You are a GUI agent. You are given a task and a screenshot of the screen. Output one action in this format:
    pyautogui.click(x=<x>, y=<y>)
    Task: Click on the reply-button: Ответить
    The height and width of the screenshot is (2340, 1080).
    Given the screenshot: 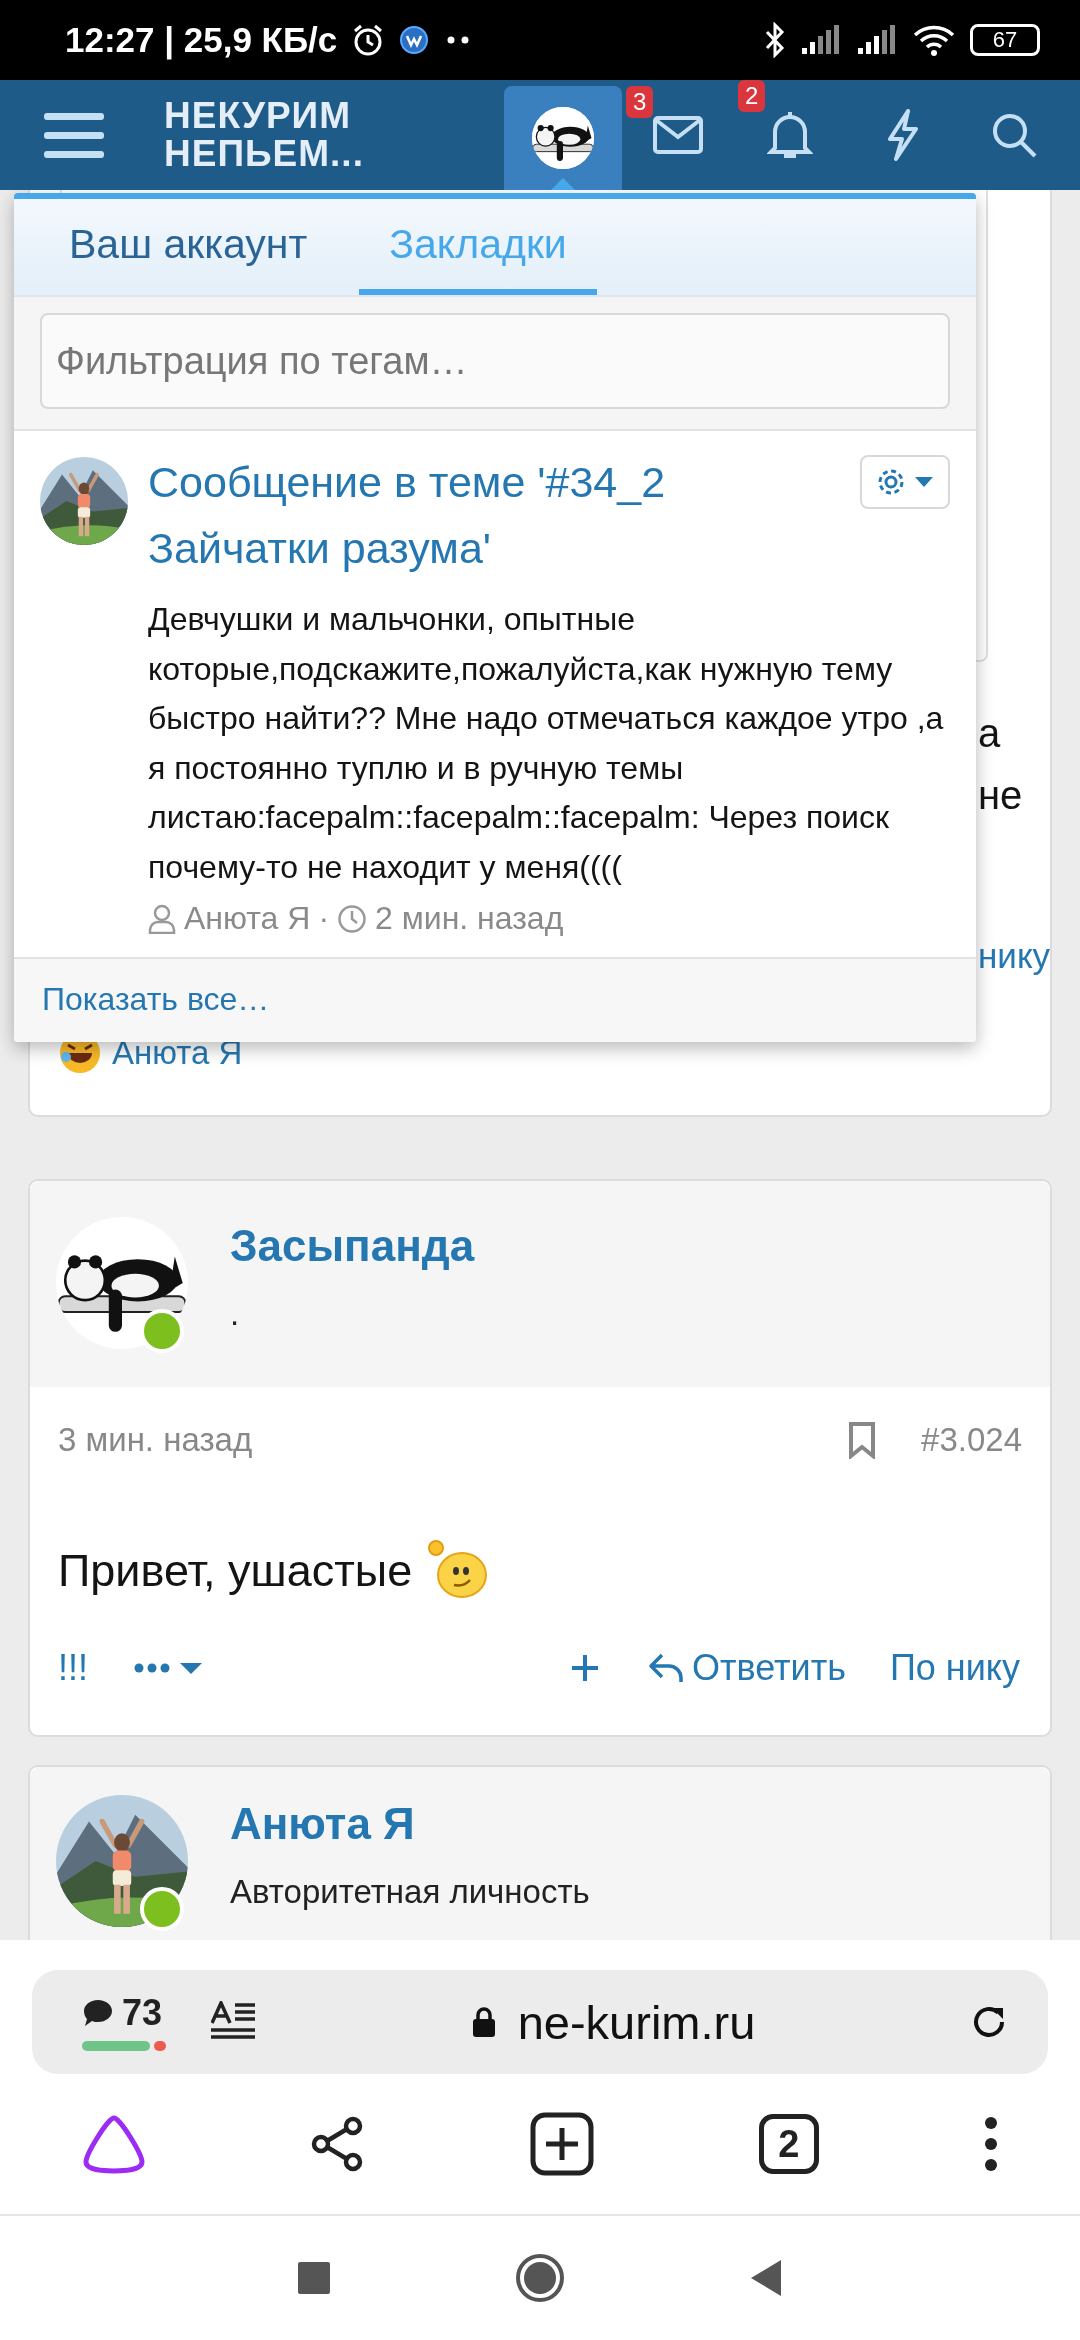 What is the action you would take?
    pyautogui.click(x=747, y=1668)
    